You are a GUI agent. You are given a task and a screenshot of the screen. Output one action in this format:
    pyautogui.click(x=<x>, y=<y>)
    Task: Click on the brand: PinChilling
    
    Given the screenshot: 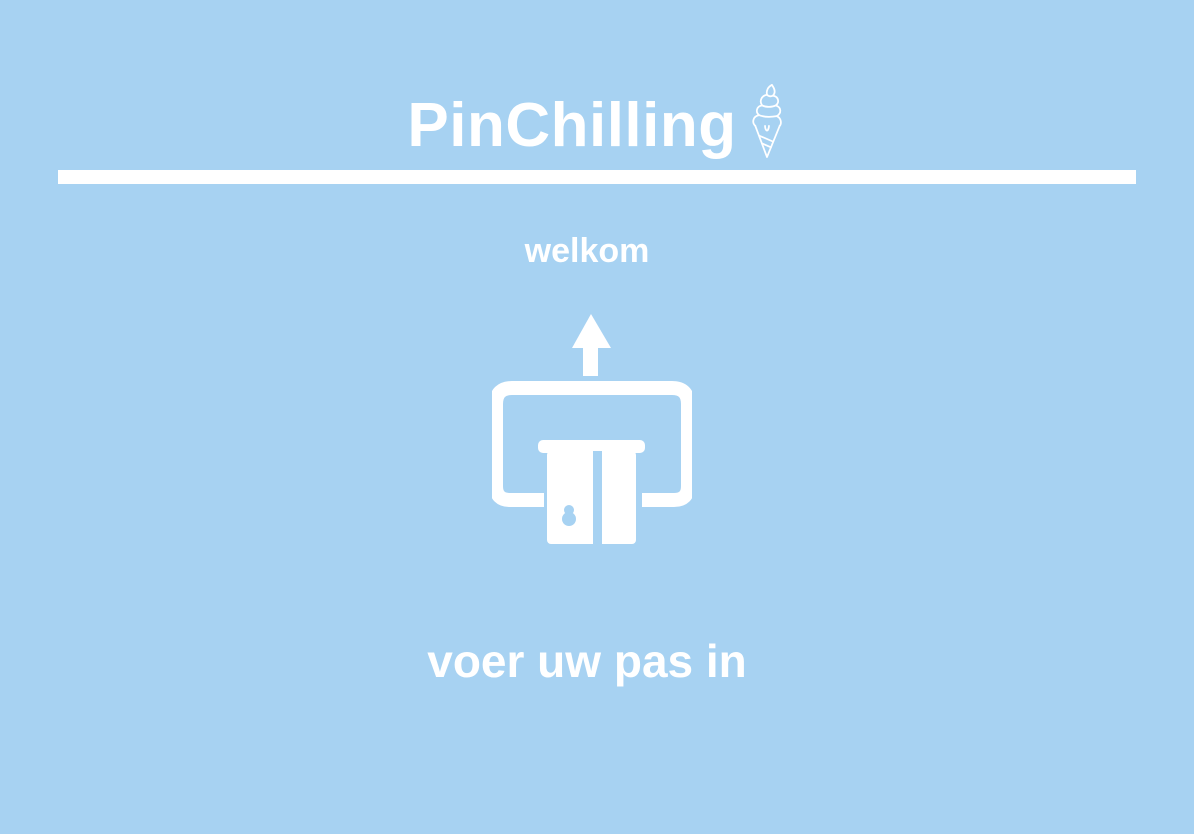 What is the action you would take?
    pyautogui.click(x=597, y=125)
    